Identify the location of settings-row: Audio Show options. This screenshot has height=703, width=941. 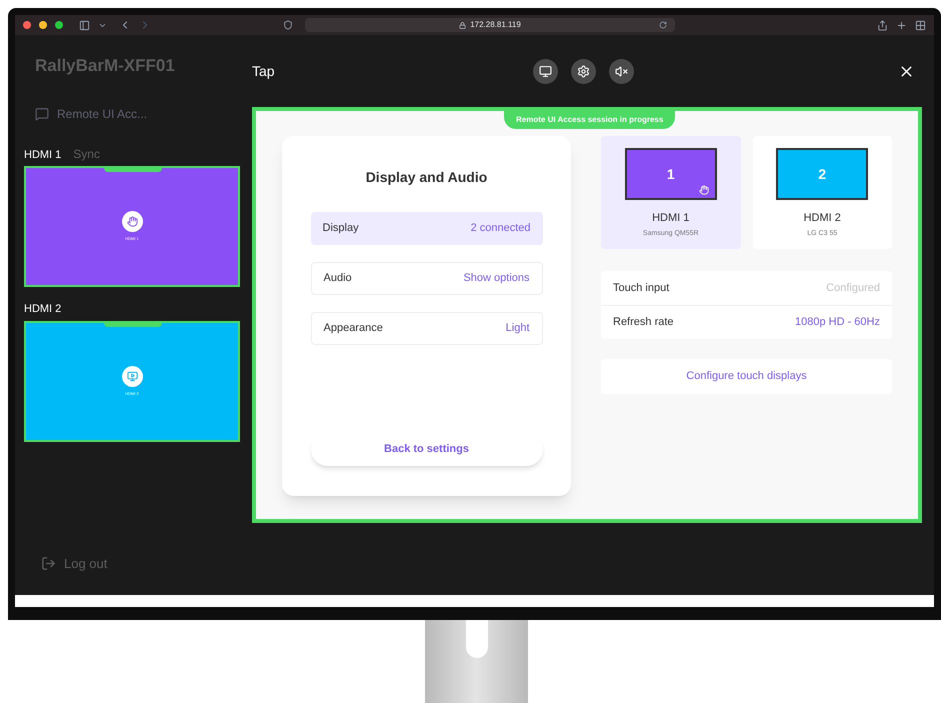
(426, 278).